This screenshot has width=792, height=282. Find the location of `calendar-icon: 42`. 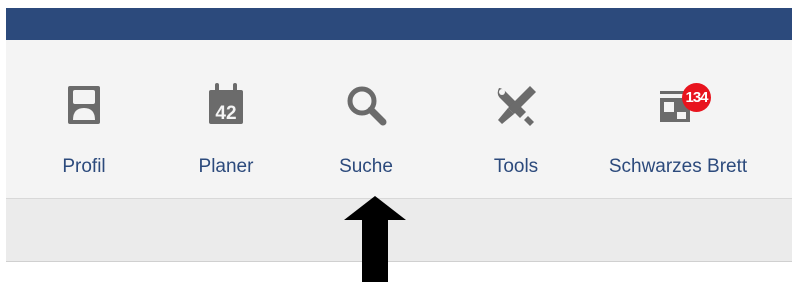

calendar-icon: 42 is located at coordinates (226, 110).